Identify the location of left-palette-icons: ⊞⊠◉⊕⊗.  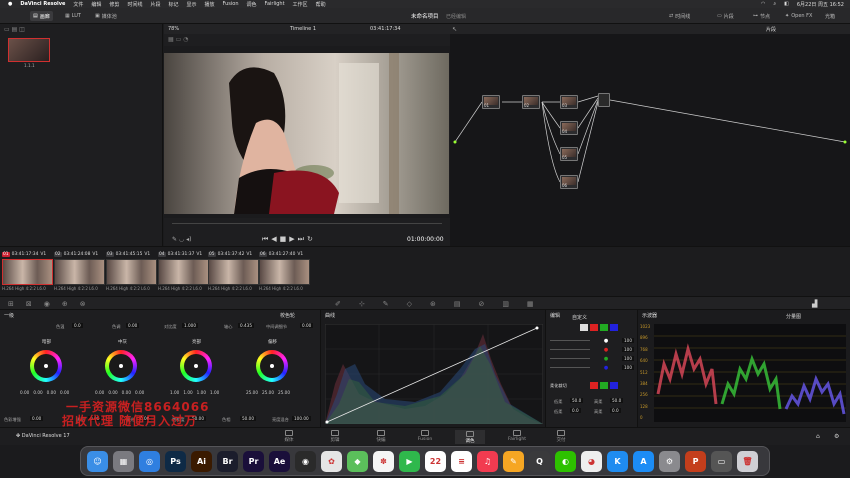
(53, 304).